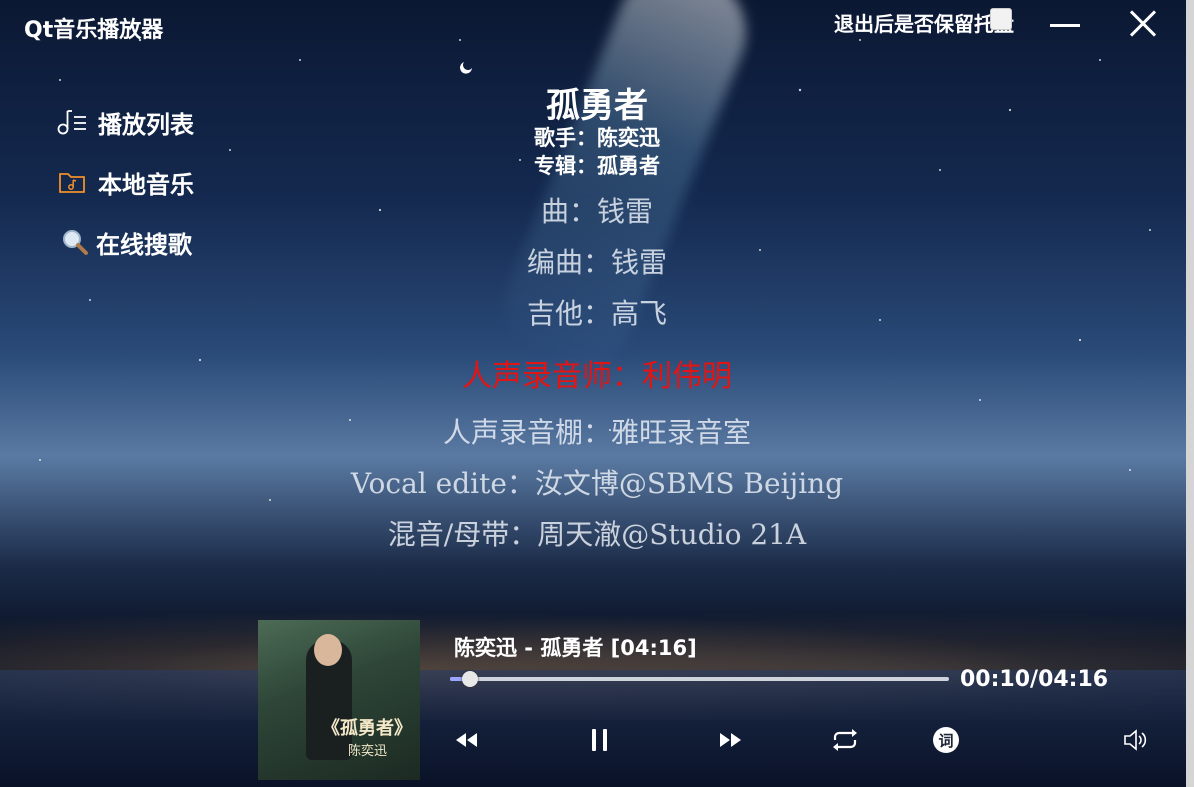  What do you see at coordinates (596, 262) in the screenshot?
I see `lyric-line: 编曲：钱雷` at bounding box center [596, 262].